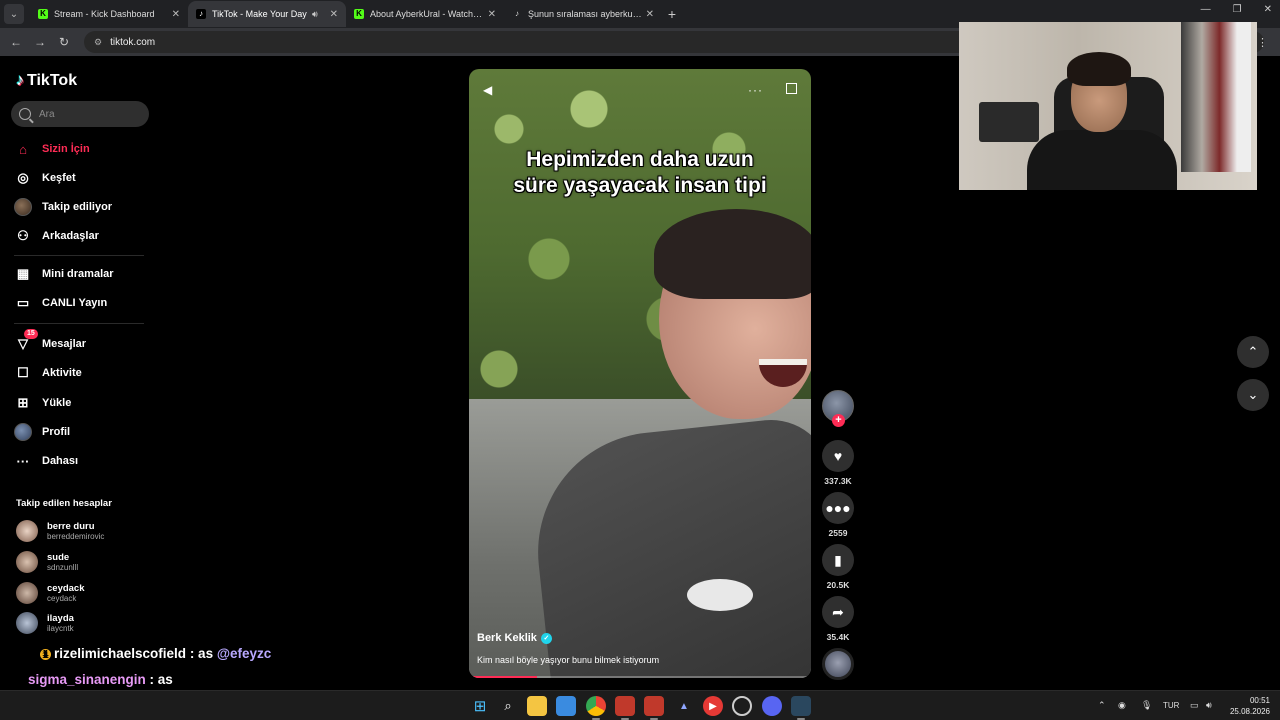 The width and height of the screenshot is (1280, 720). I want to click on nav-following: Takip ediliyor, so click(63, 207).